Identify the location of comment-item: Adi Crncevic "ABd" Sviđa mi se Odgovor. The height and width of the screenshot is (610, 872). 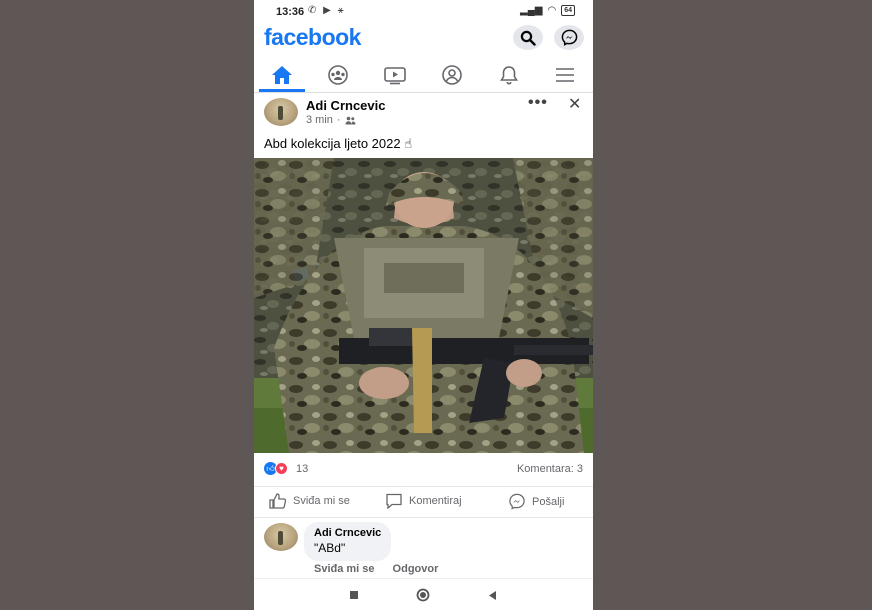
(423, 550).